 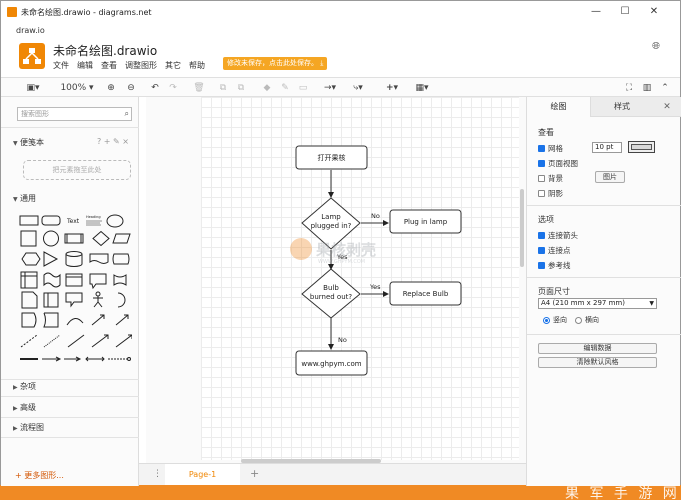 I want to click on document-shape, so click(x=99, y=258).